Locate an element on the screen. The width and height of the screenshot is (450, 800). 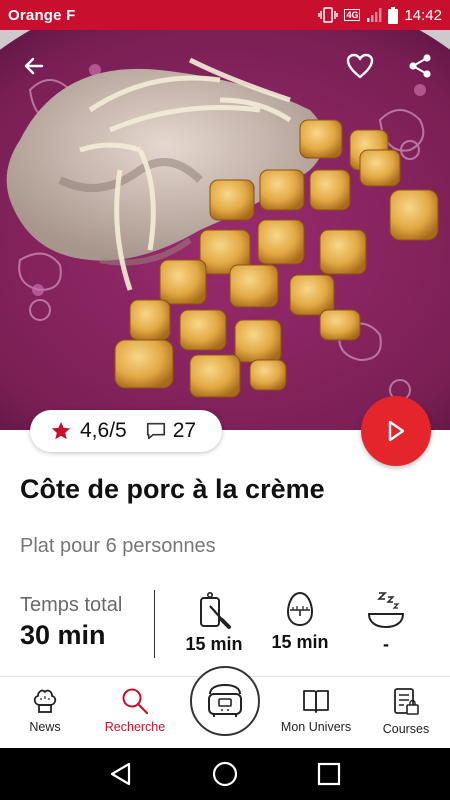
chef-hat-icon is located at coordinates (45, 701).